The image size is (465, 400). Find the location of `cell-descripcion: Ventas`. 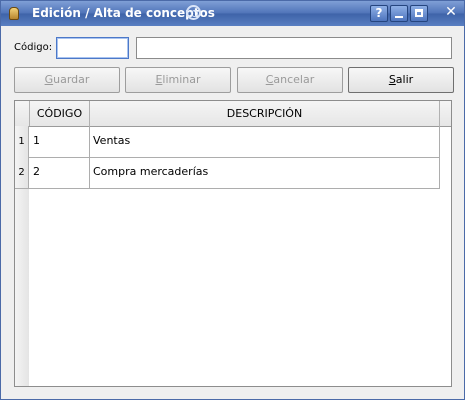

cell-descripcion: Ventas is located at coordinates (265, 141).